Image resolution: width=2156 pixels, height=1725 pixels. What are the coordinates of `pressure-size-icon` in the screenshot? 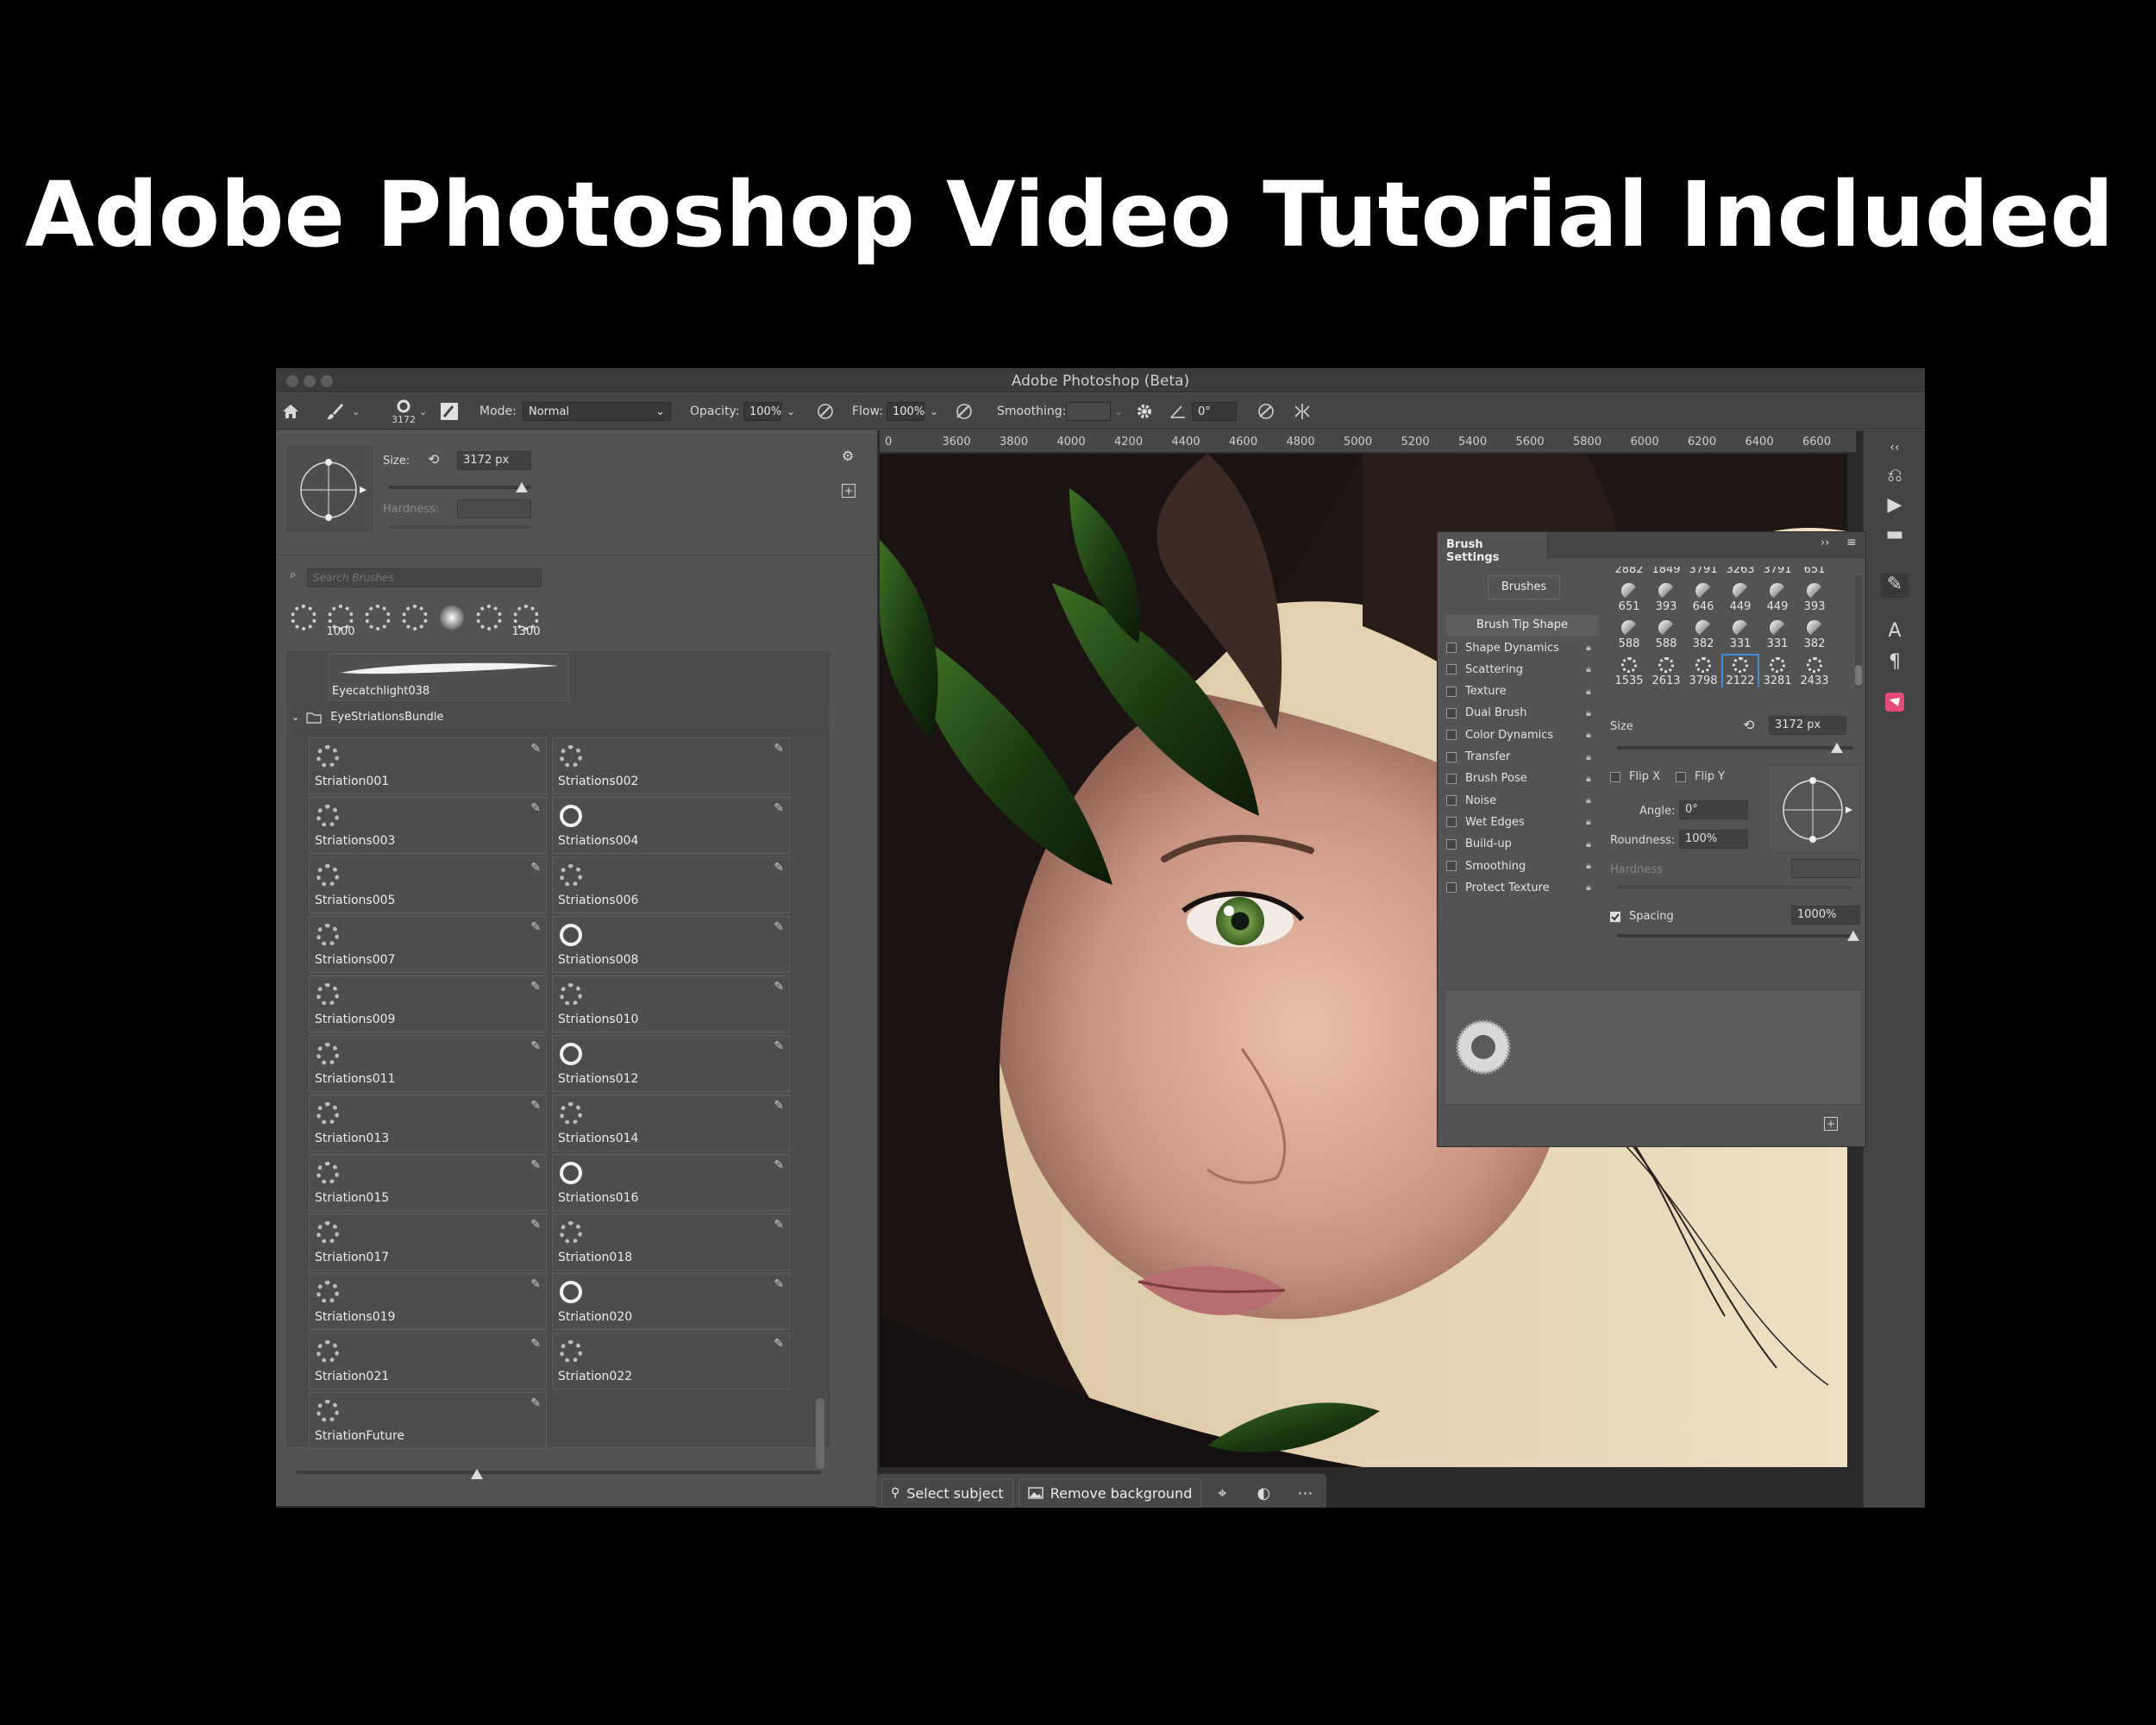 It's located at (1266, 411).